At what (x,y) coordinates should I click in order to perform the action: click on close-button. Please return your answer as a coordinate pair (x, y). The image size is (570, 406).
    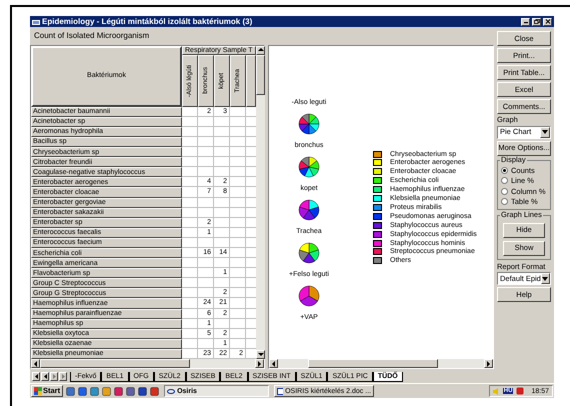
    Looking at the image, I should click on (547, 22).